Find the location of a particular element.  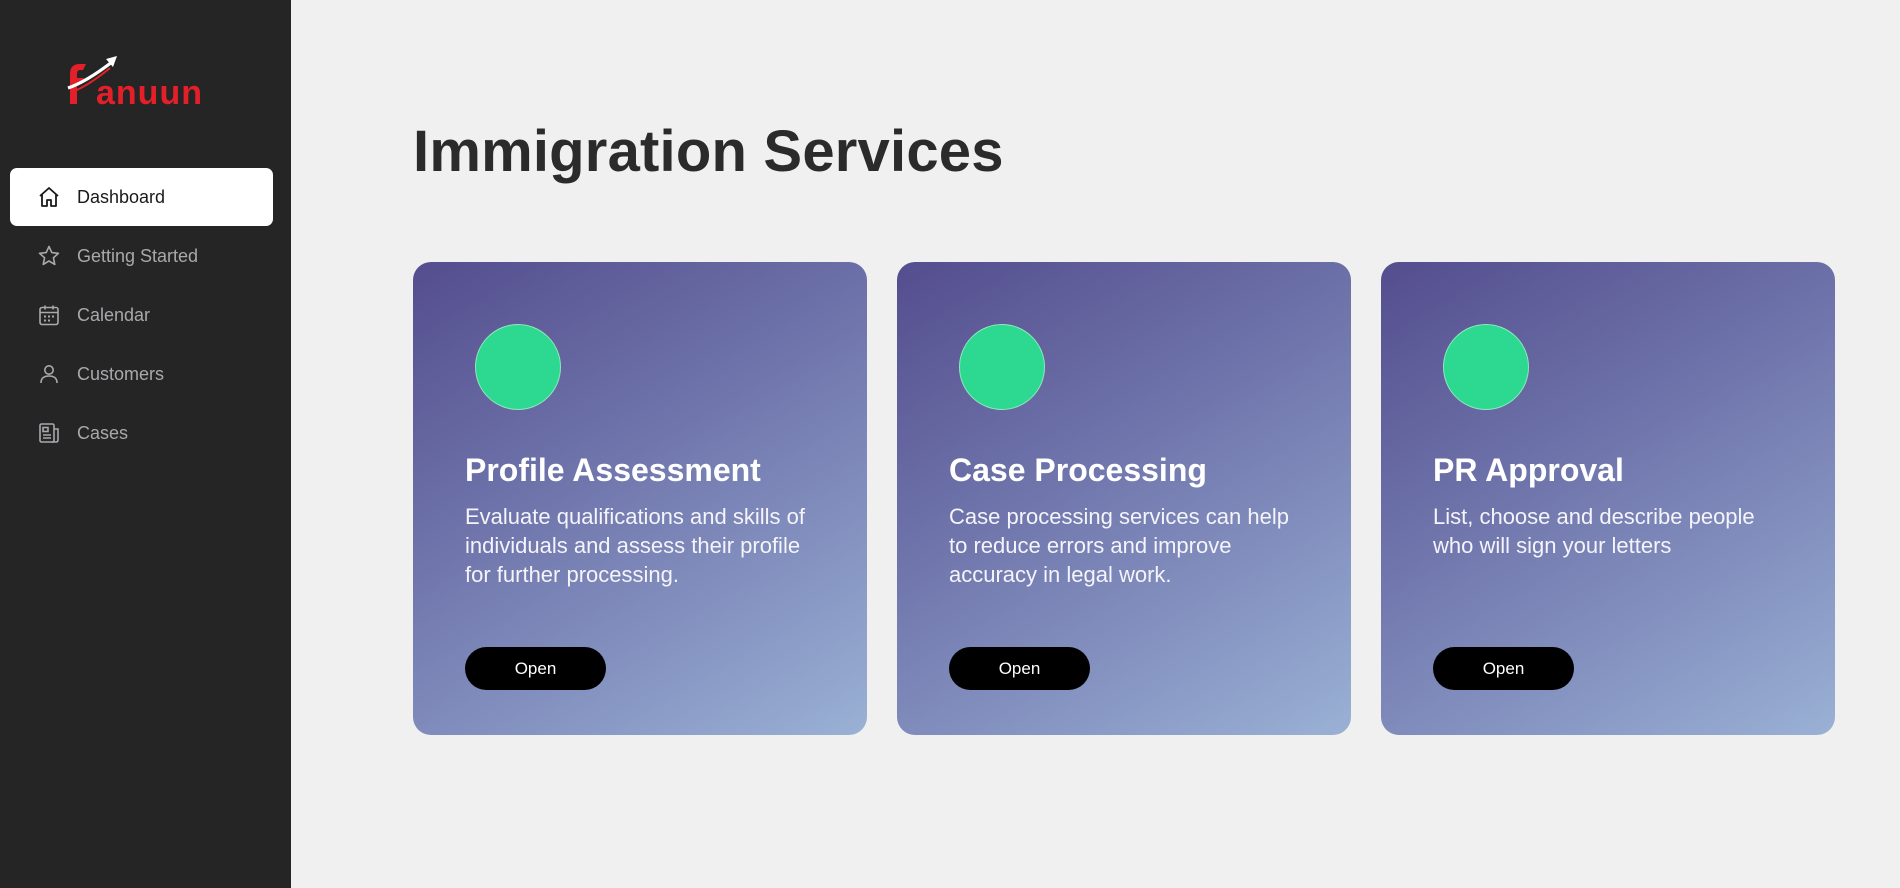

home-icon is located at coordinates (49, 197).